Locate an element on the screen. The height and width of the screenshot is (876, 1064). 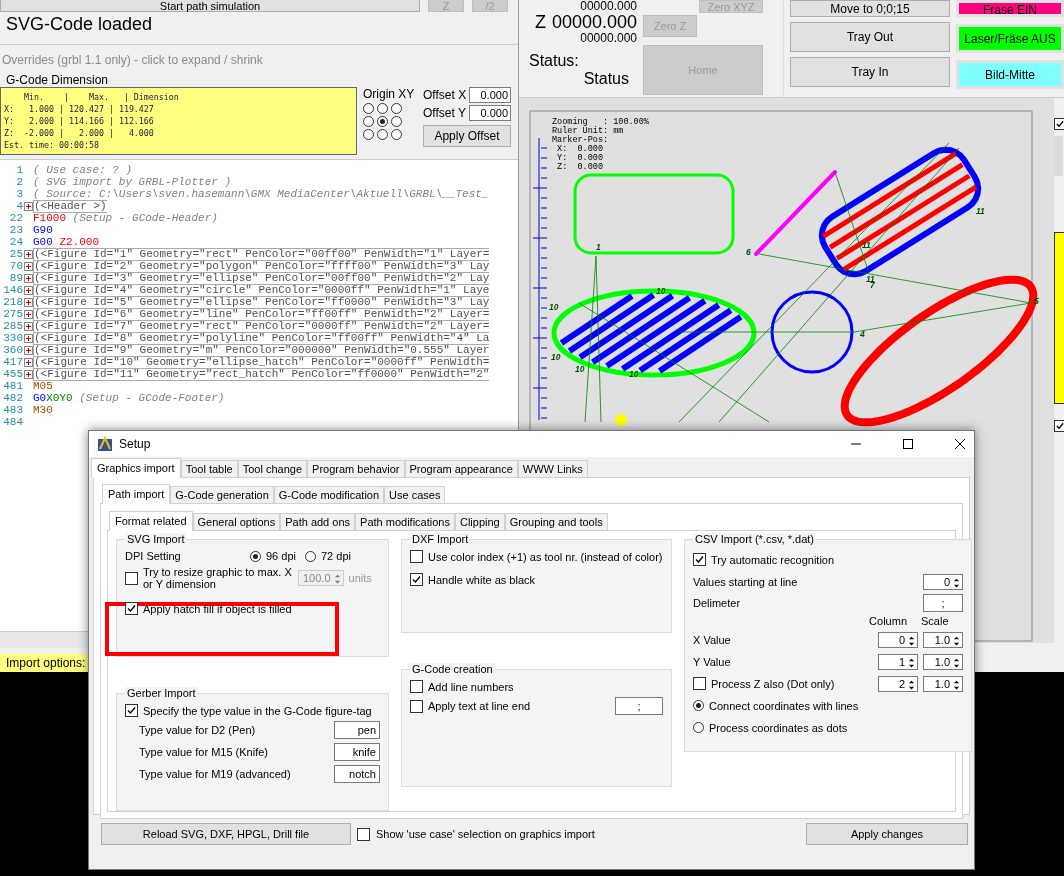
action-button: Tray Out is located at coordinates (870, 37).